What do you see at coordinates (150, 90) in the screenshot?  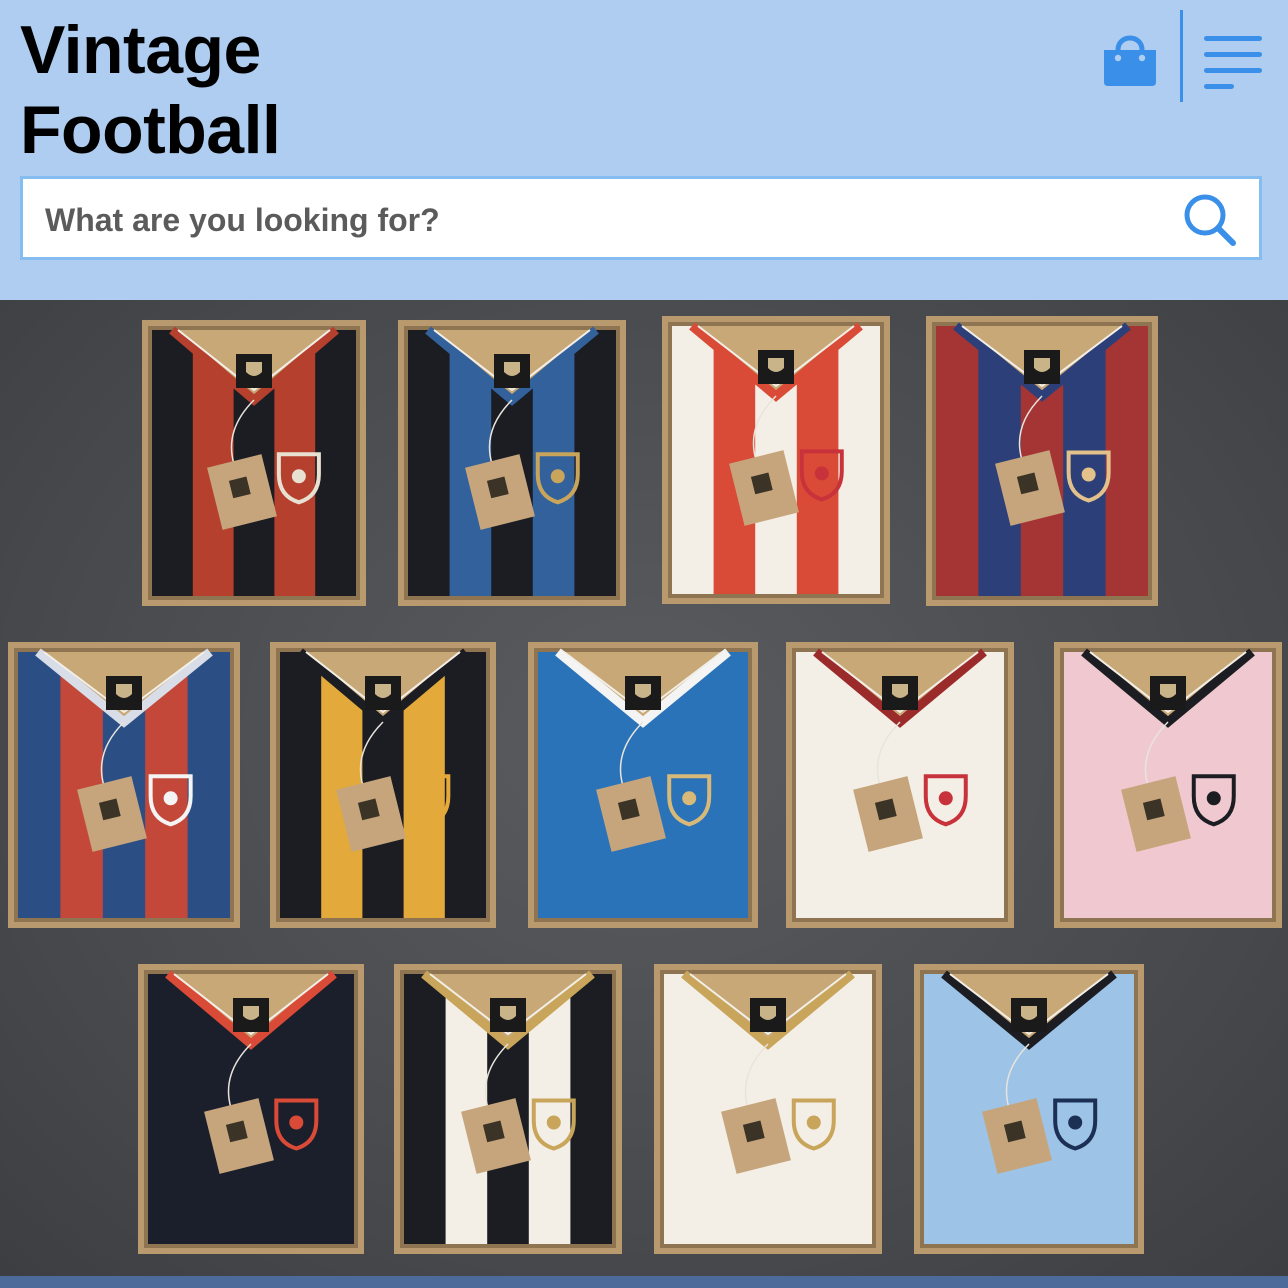 I see `brand-logo: Vintage Football` at bounding box center [150, 90].